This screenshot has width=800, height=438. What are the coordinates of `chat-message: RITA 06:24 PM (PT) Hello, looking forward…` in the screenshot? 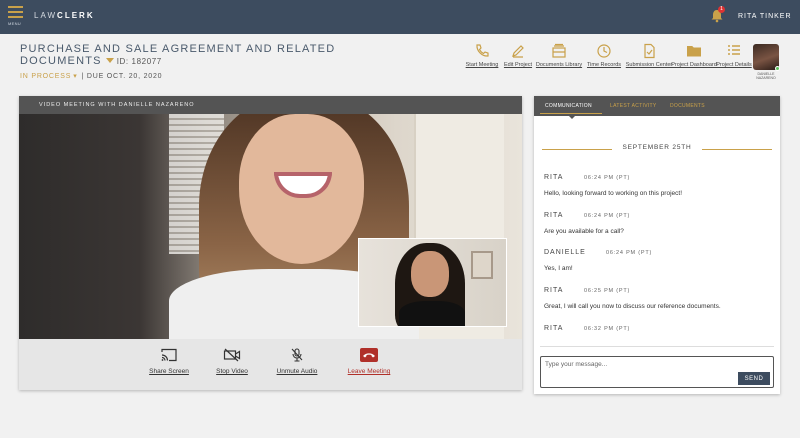 It's located at (657, 181).